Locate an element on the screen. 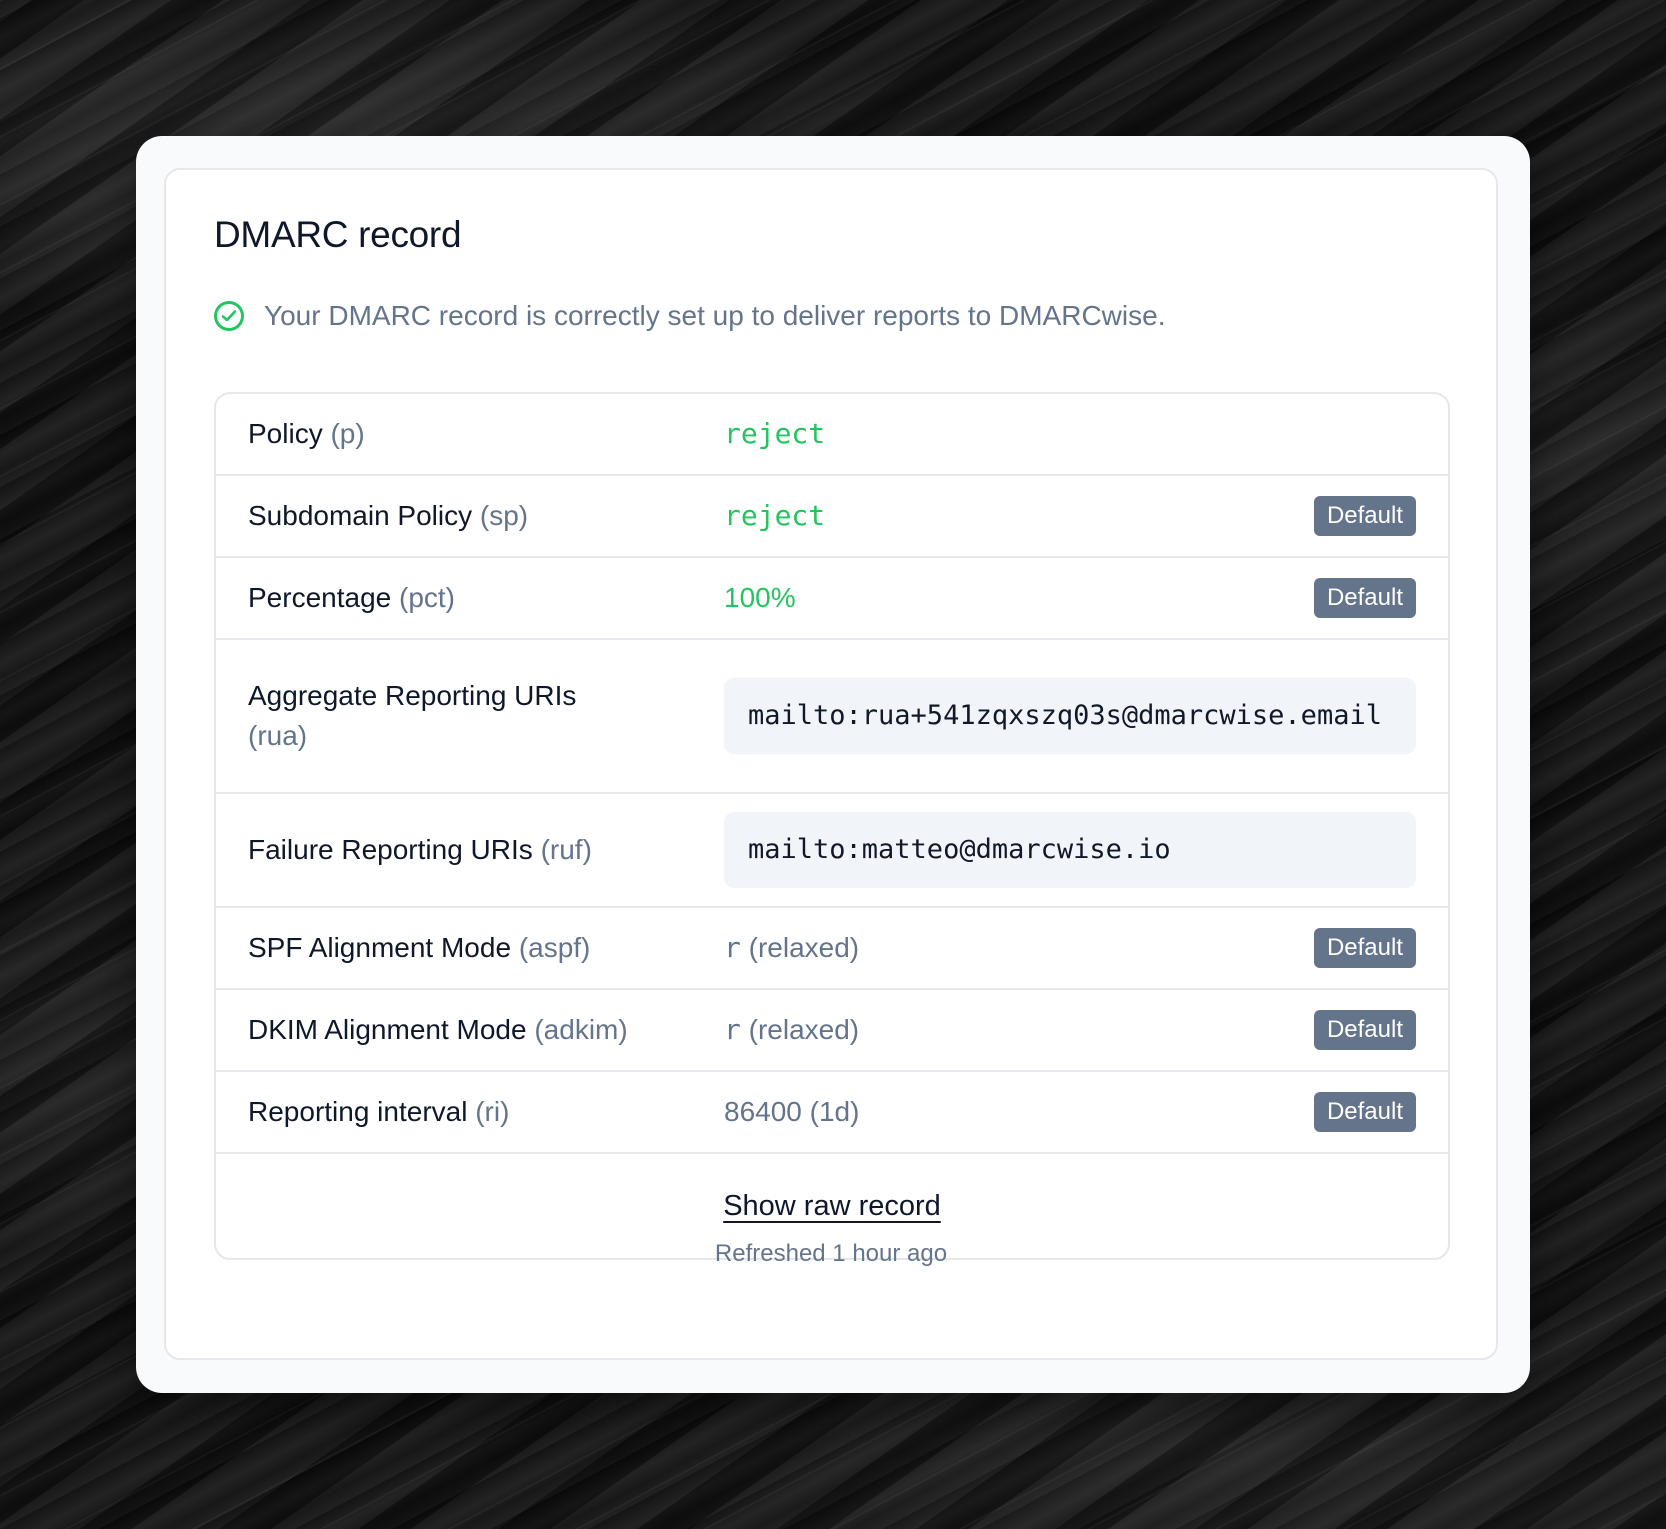  row-label: Aggregate Reporting URIs (rua) is located at coordinates (486, 716).